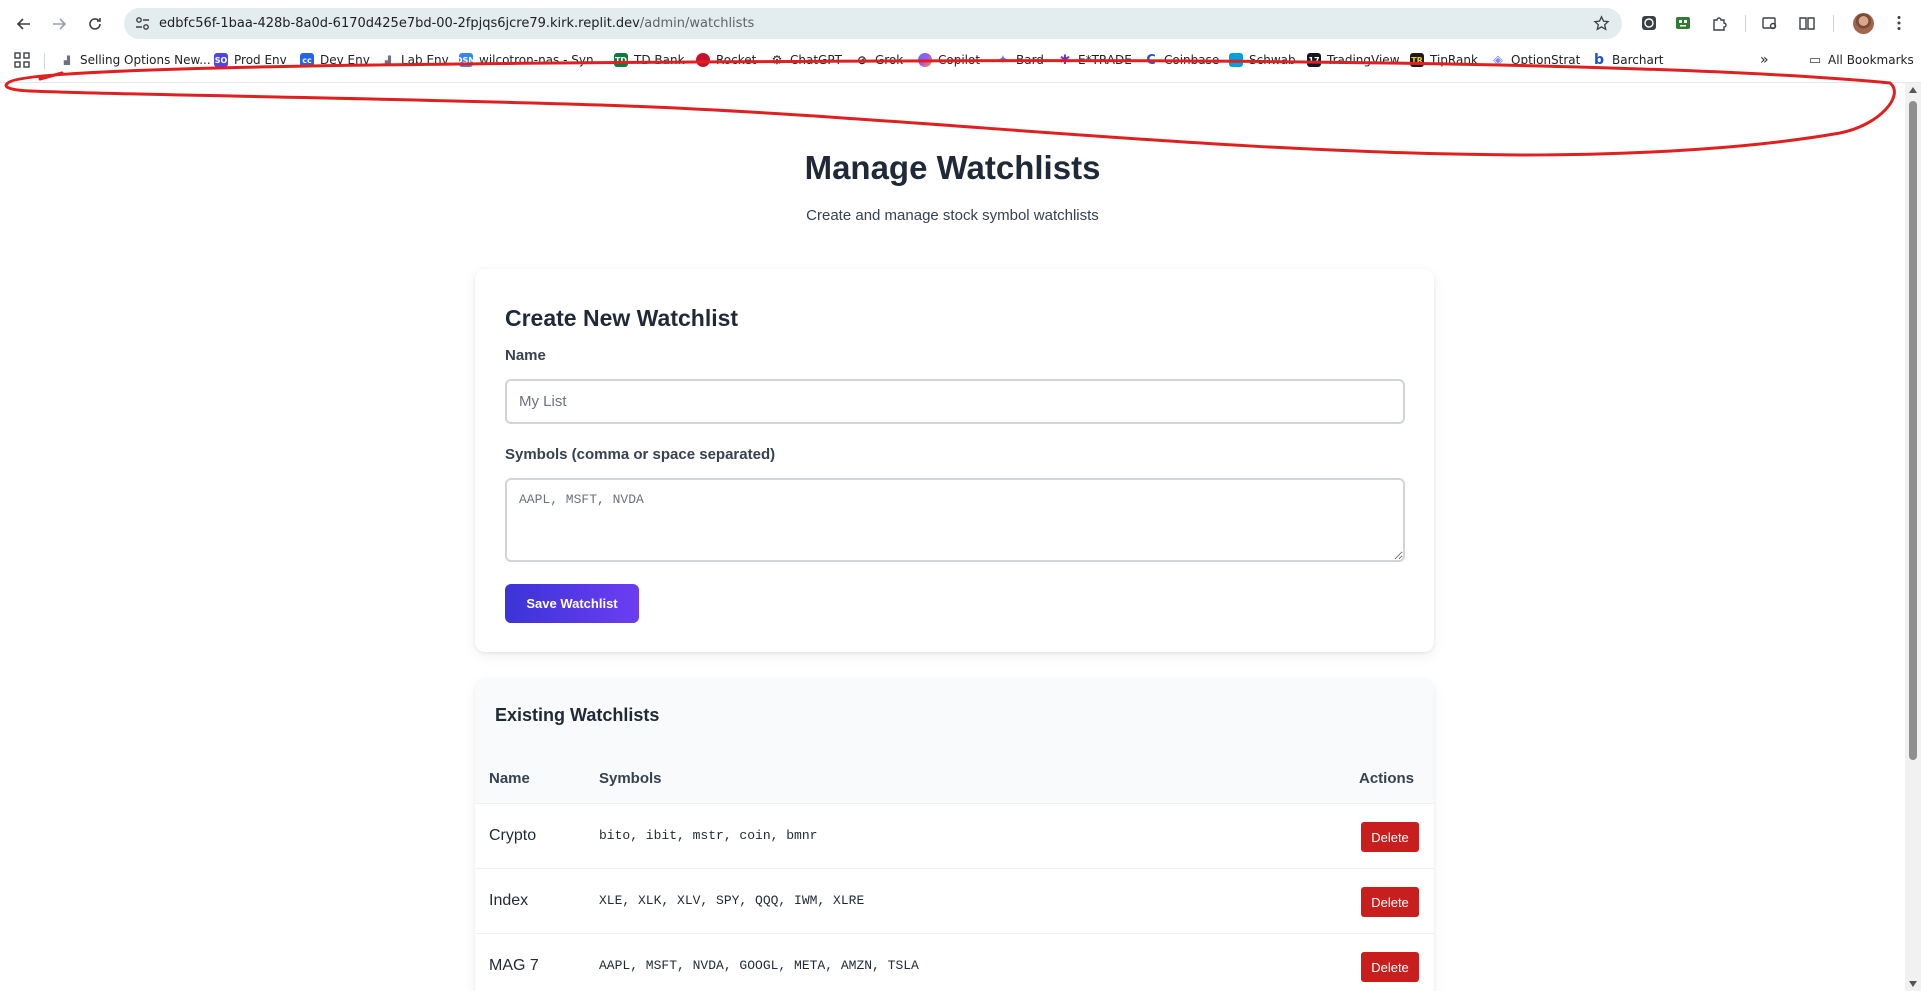 The height and width of the screenshot is (991, 1921). What do you see at coordinates (1151, 60) in the screenshot?
I see `coinbase-icon: C` at bounding box center [1151, 60].